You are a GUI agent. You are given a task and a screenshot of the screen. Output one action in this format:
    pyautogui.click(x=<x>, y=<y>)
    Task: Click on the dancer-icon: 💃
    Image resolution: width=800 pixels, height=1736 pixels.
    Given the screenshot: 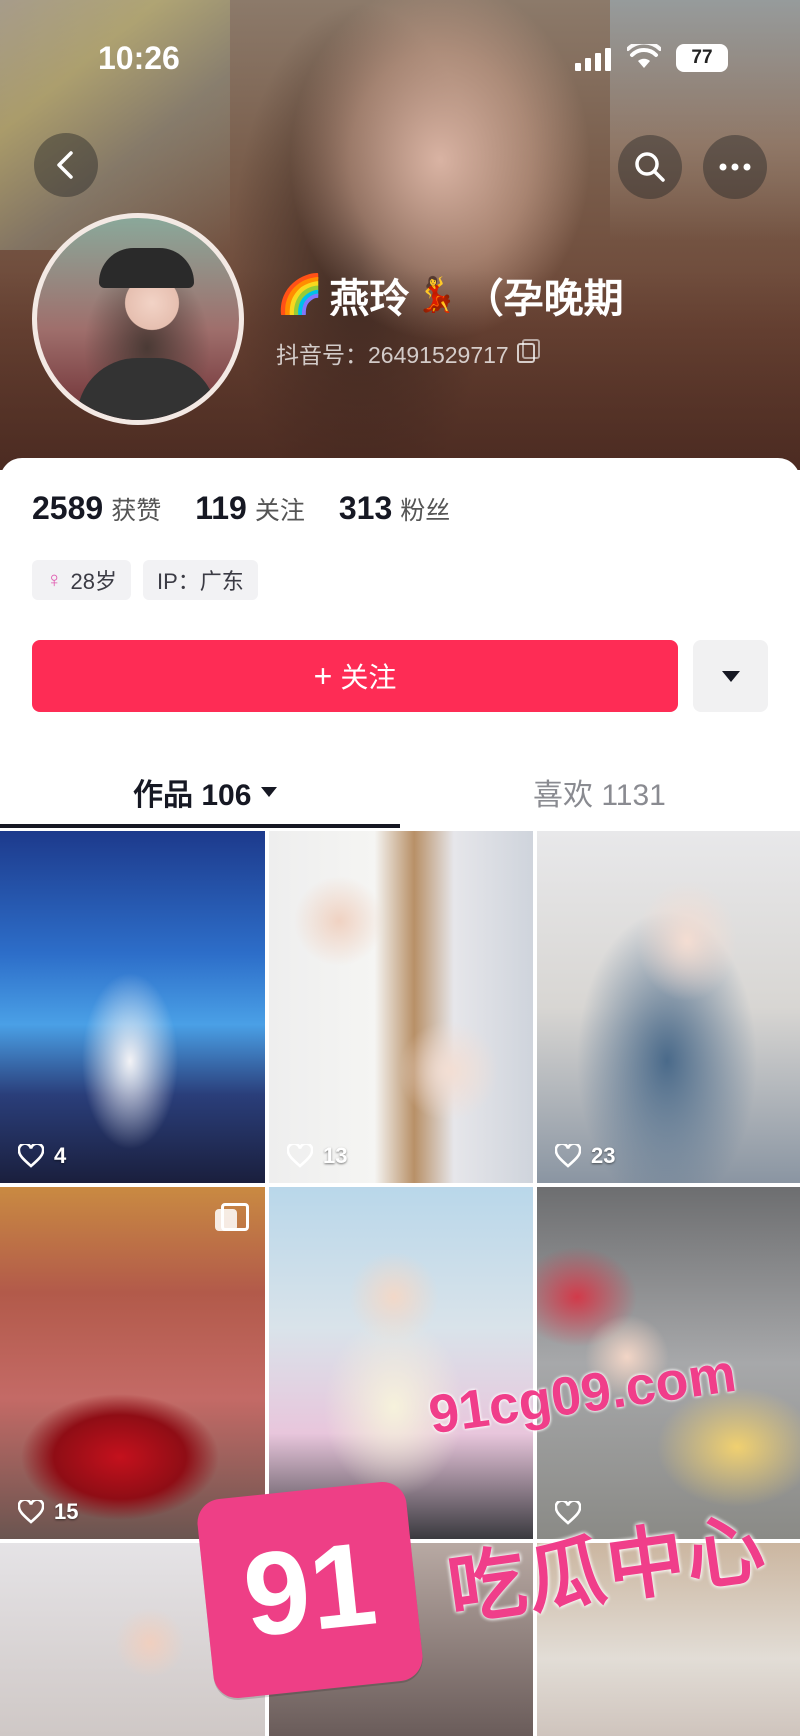 What is the action you would take?
    pyautogui.click(x=436, y=295)
    